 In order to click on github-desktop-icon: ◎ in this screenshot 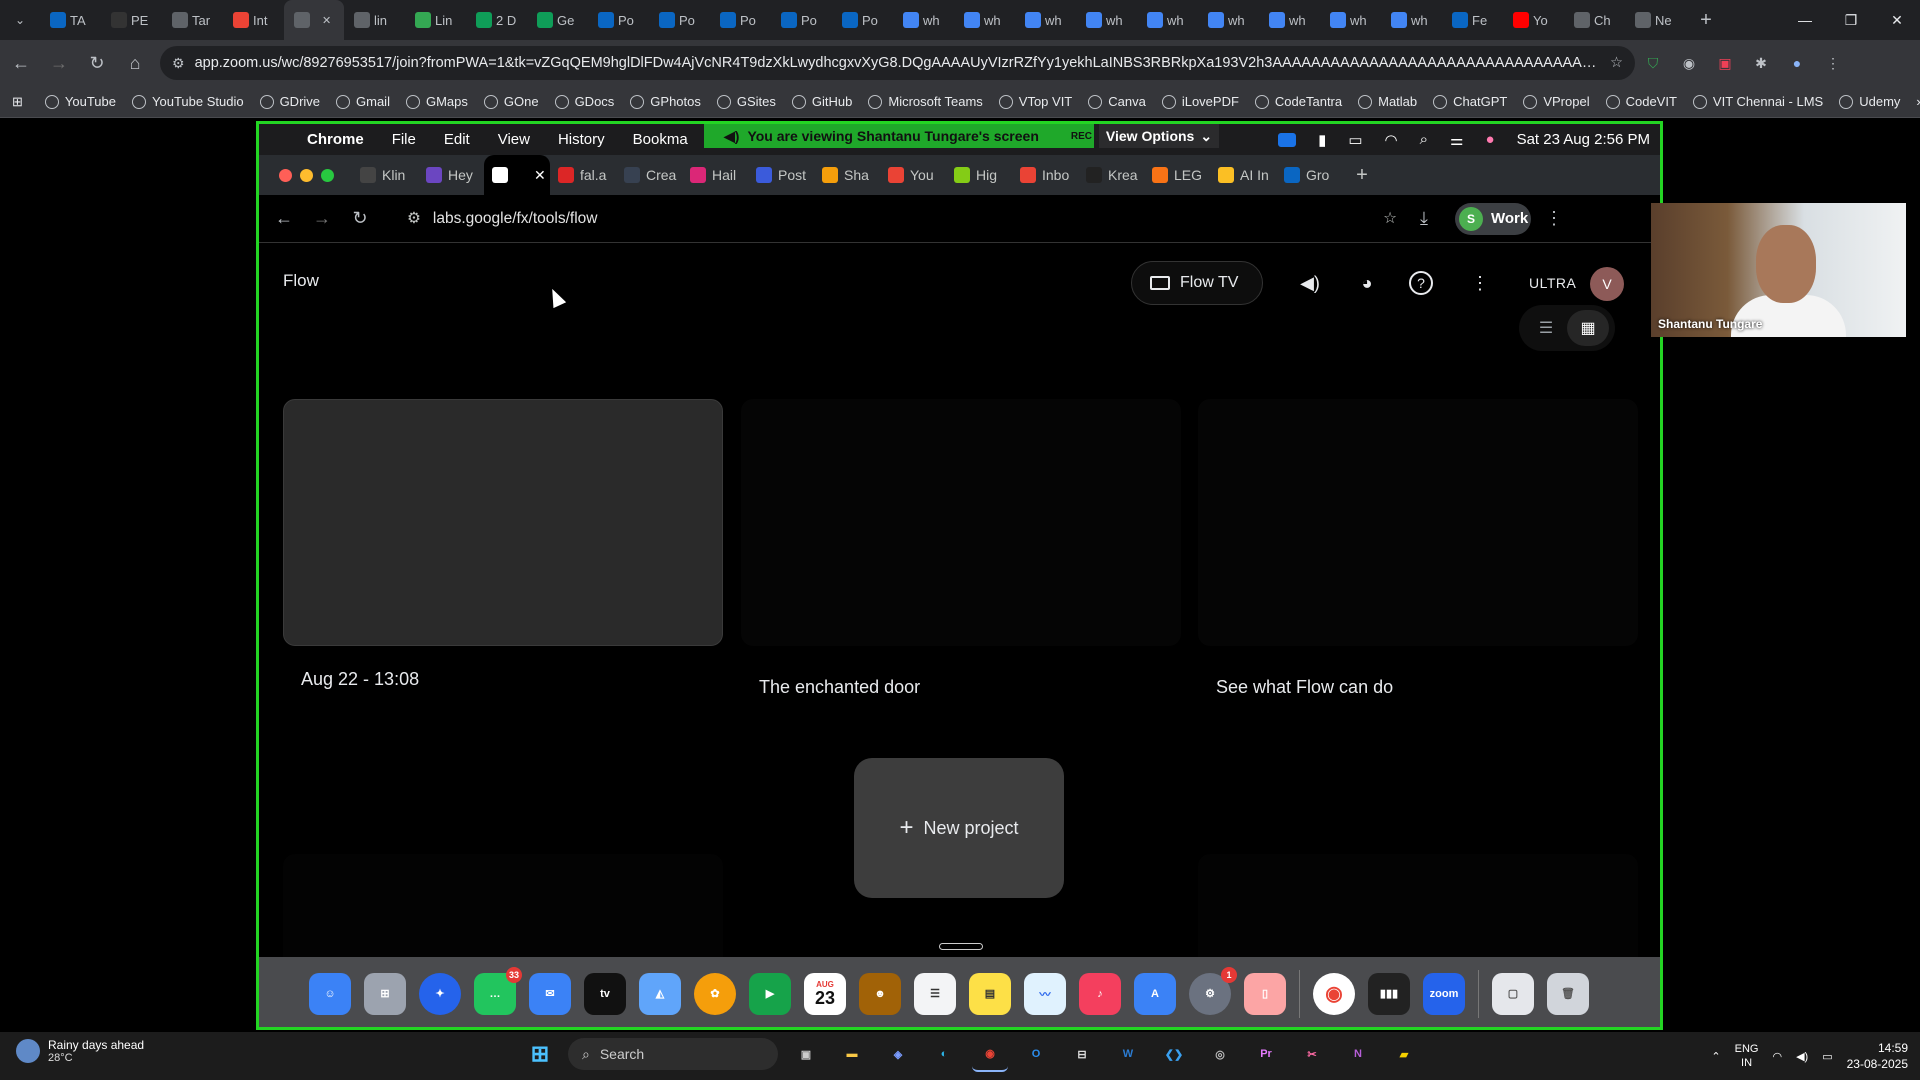, I will do `click(1220, 1054)`.